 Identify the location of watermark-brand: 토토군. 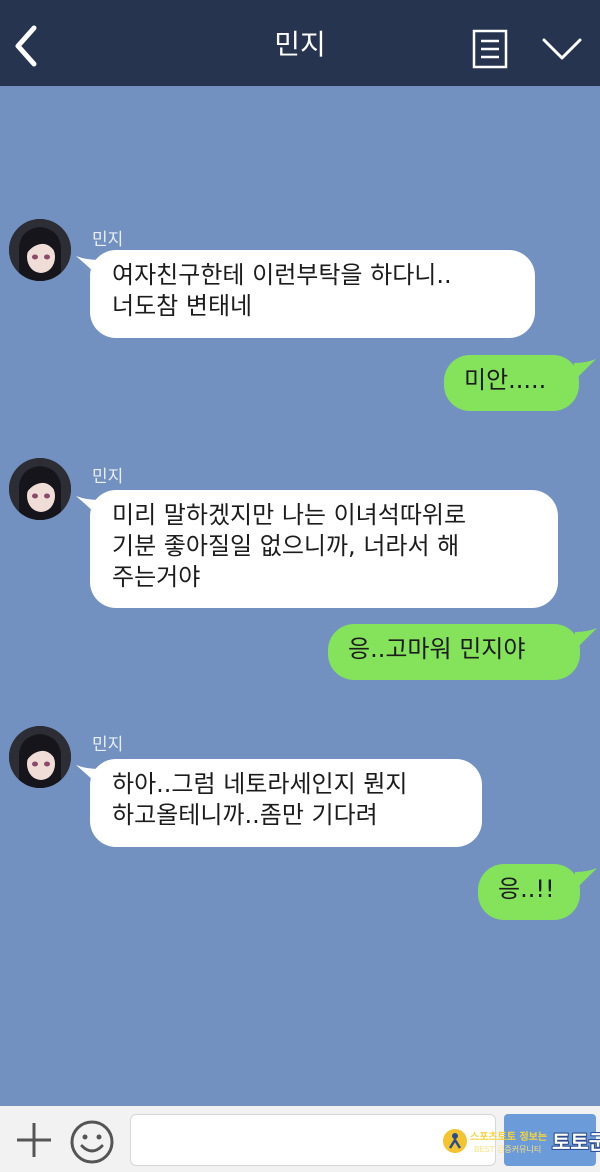
(576, 1142).